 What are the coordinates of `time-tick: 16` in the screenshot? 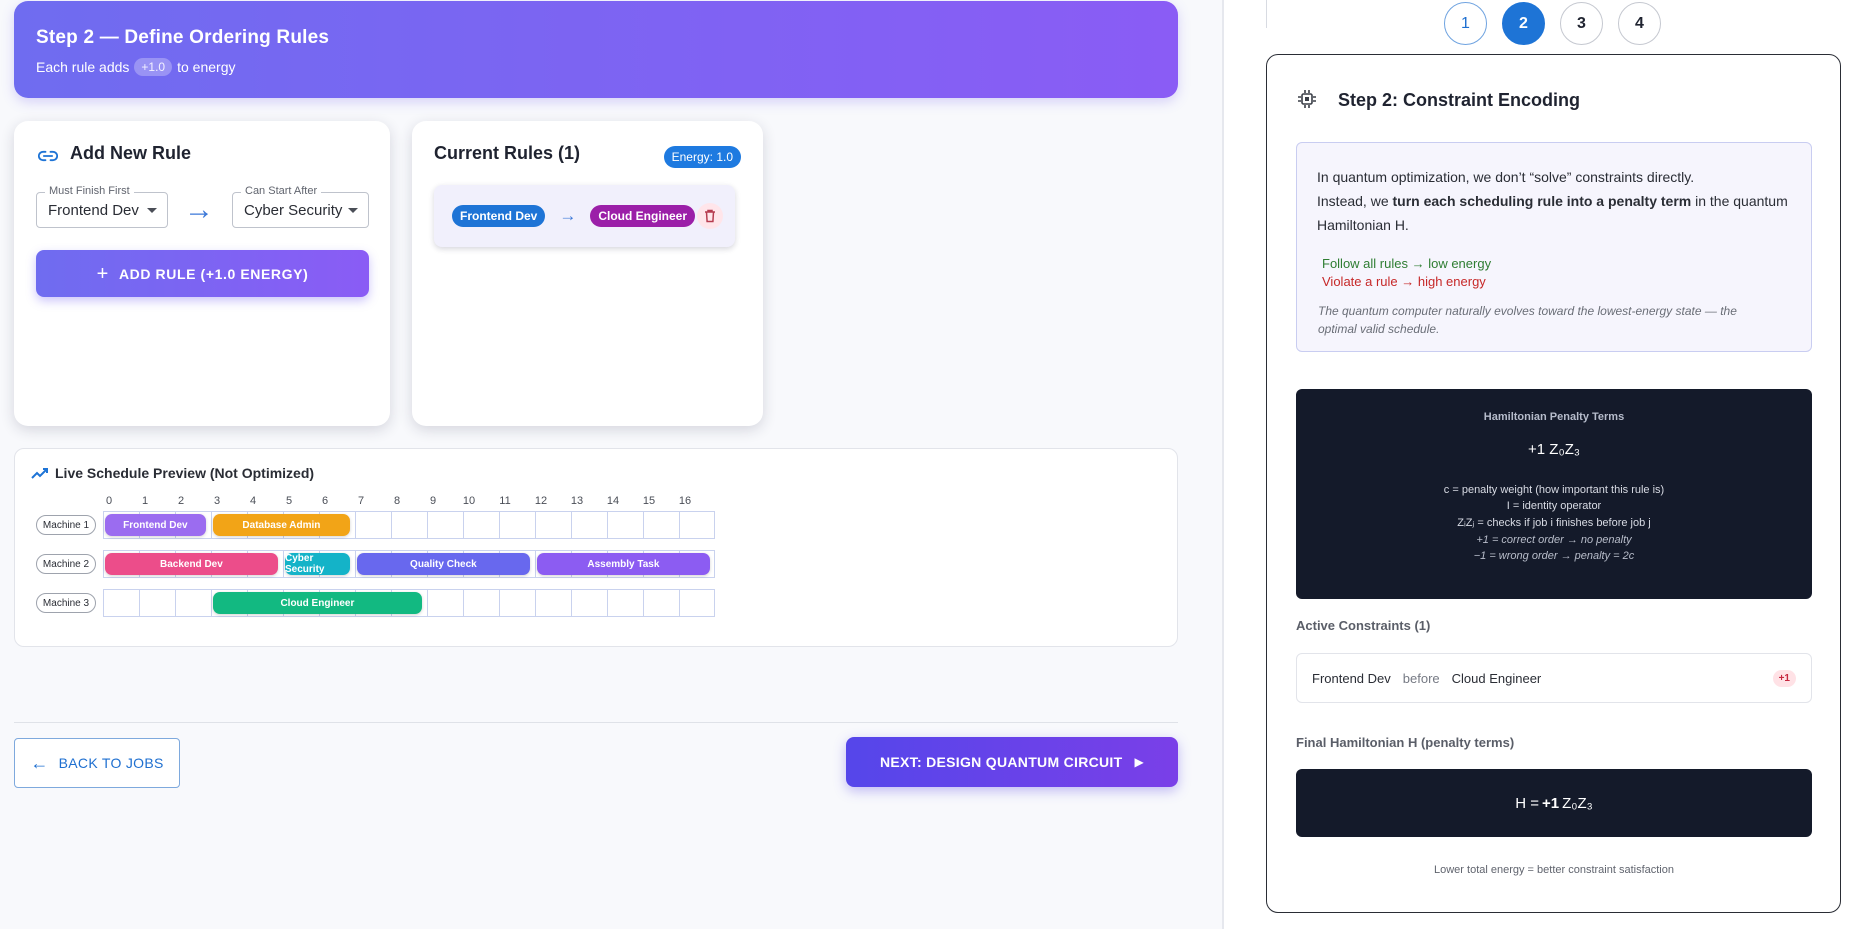 It's located at (685, 501).